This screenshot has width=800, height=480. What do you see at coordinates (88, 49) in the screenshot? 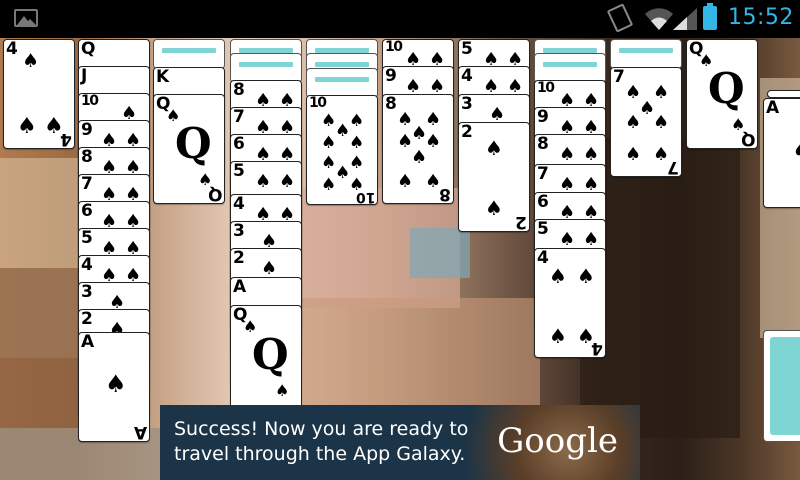
I see `card-rank: Q` at bounding box center [88, 49].